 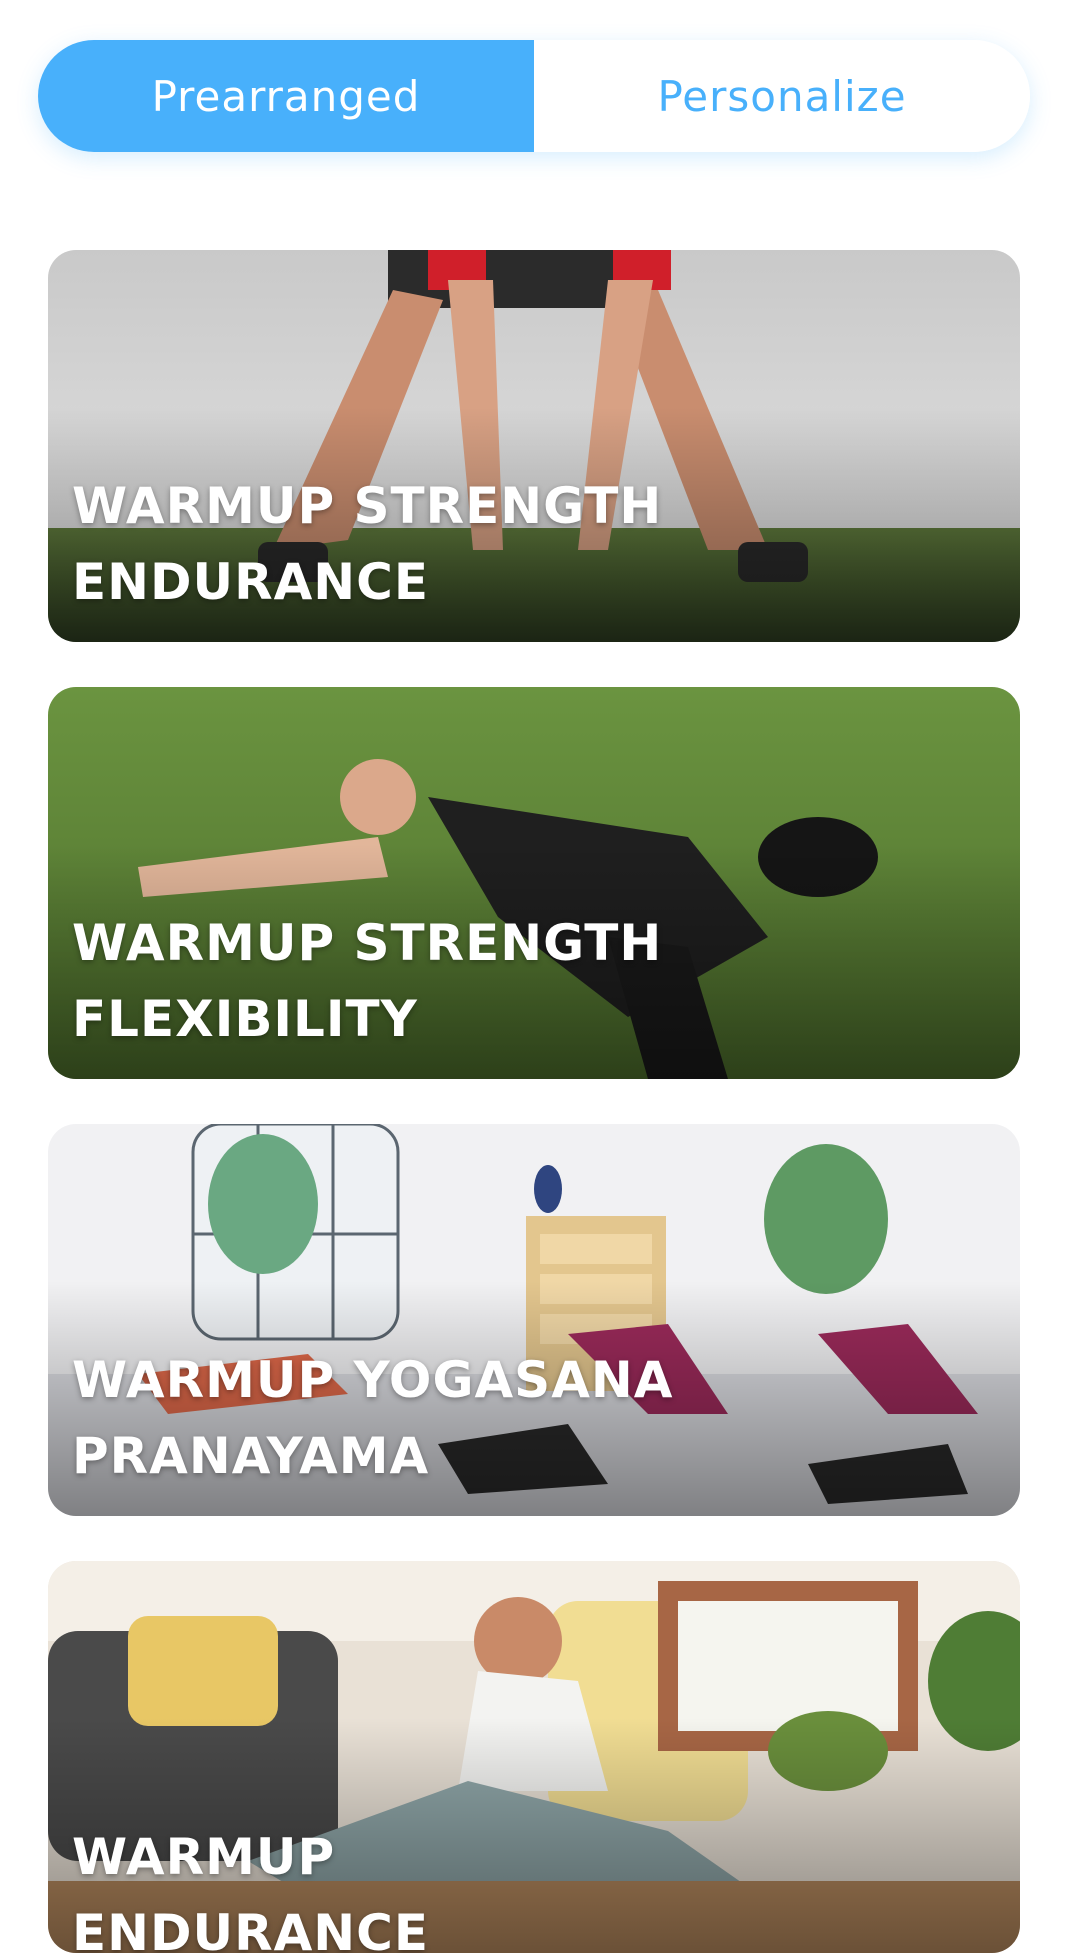 What do you see at coordinates (367, 544) in the screenshot?
I see `workout-card-title: WARMUP STRENGTH ENDURANCE` at bounding box center [367, 544].